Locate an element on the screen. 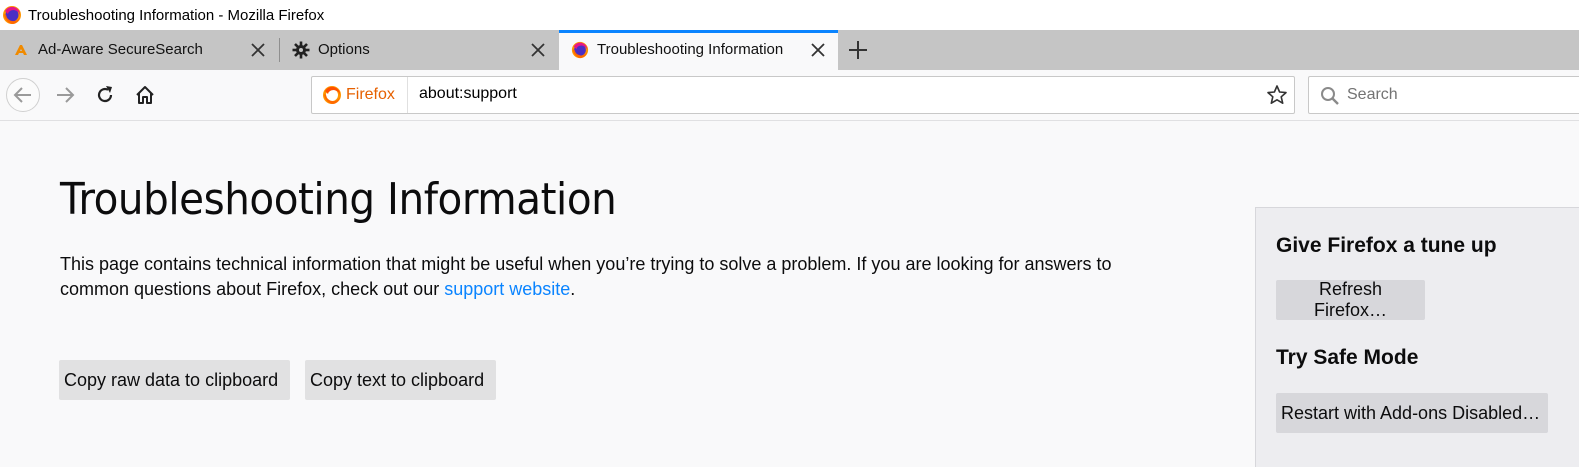 The height and width of the screenshot is (467, 1579). back-arrow-icon is located at coordinates (22, 95).